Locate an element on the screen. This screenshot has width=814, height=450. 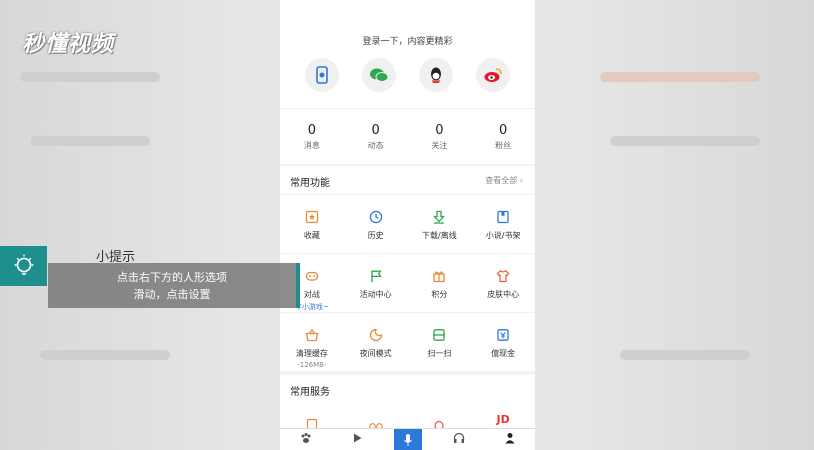
shirt-icon is located at coordinates (503, 276).